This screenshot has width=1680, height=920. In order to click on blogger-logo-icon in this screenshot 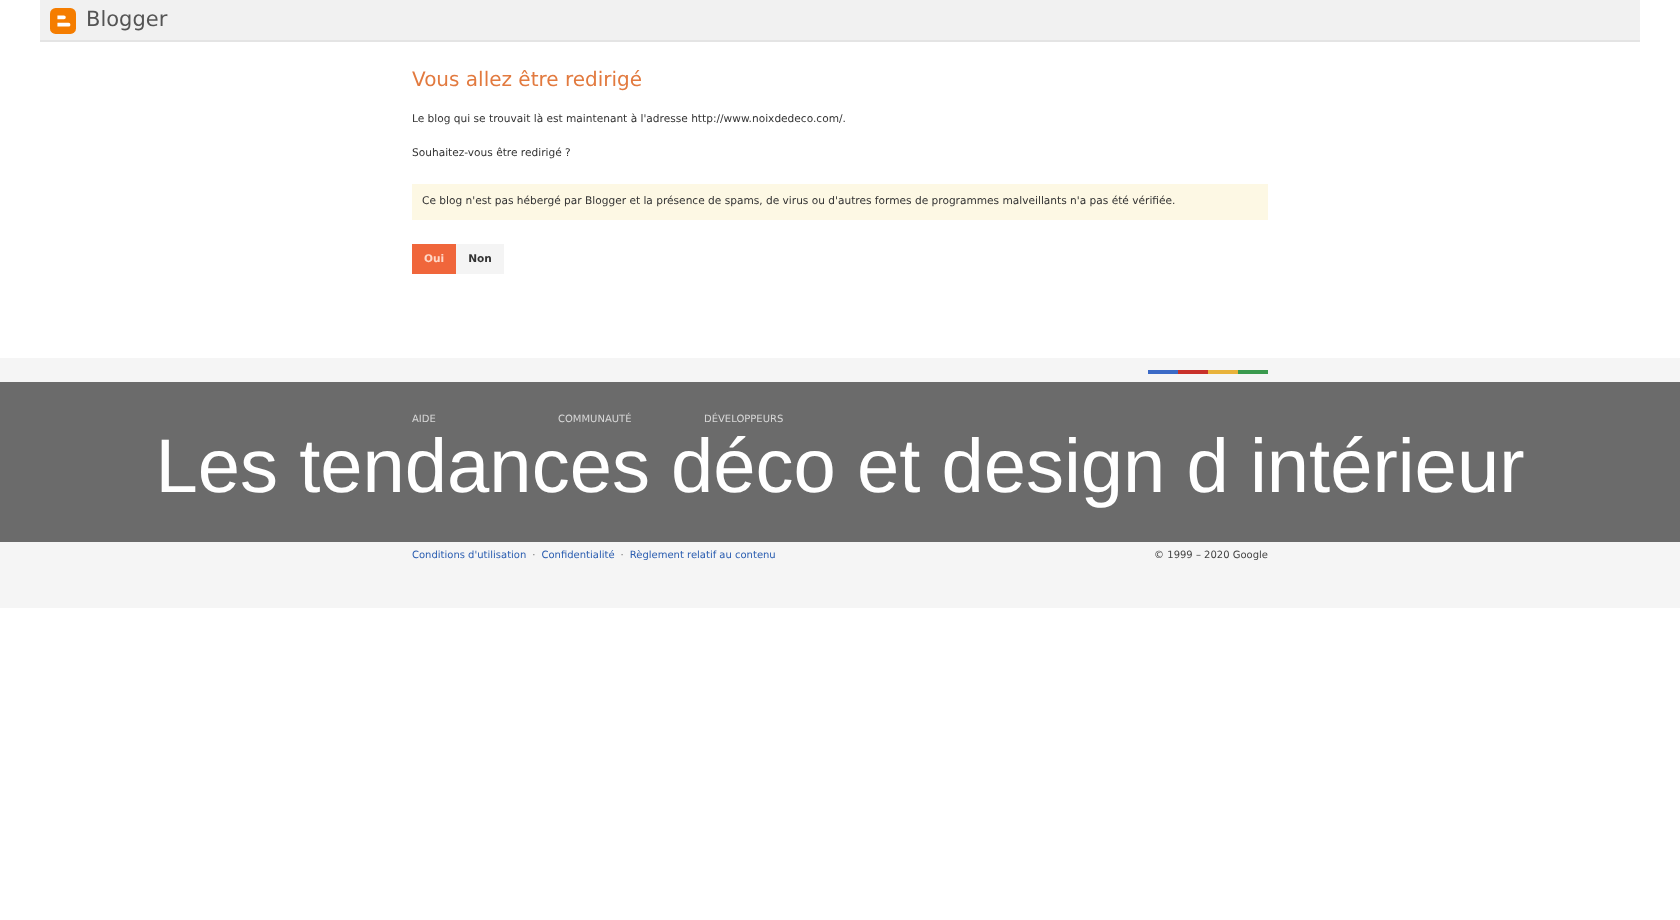, I will do `click(63, 20)`.